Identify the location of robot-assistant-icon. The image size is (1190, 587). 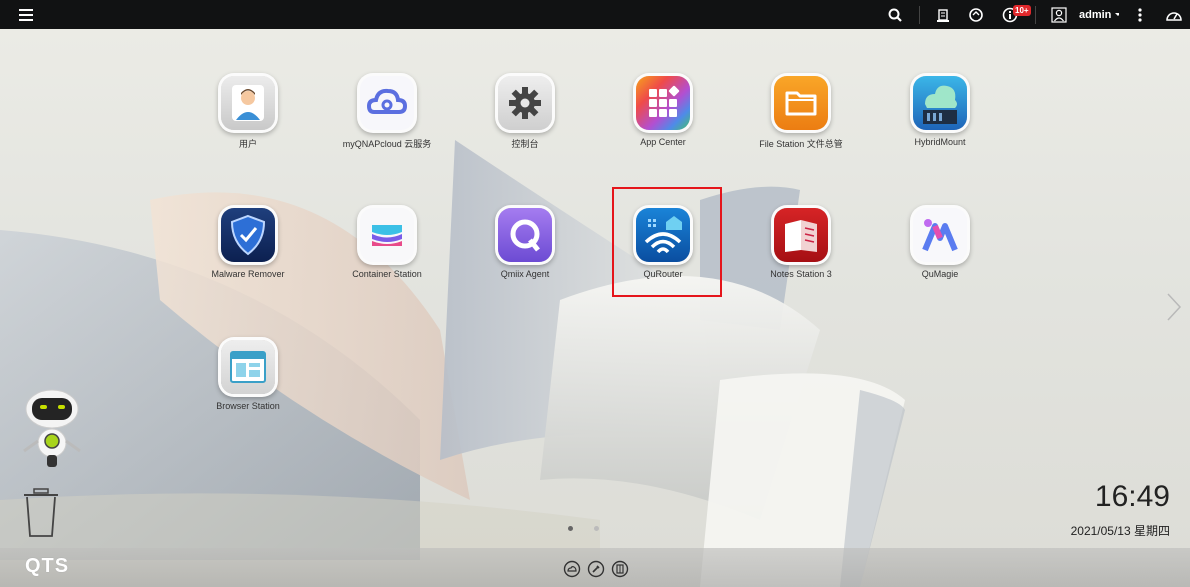
(52, 429).